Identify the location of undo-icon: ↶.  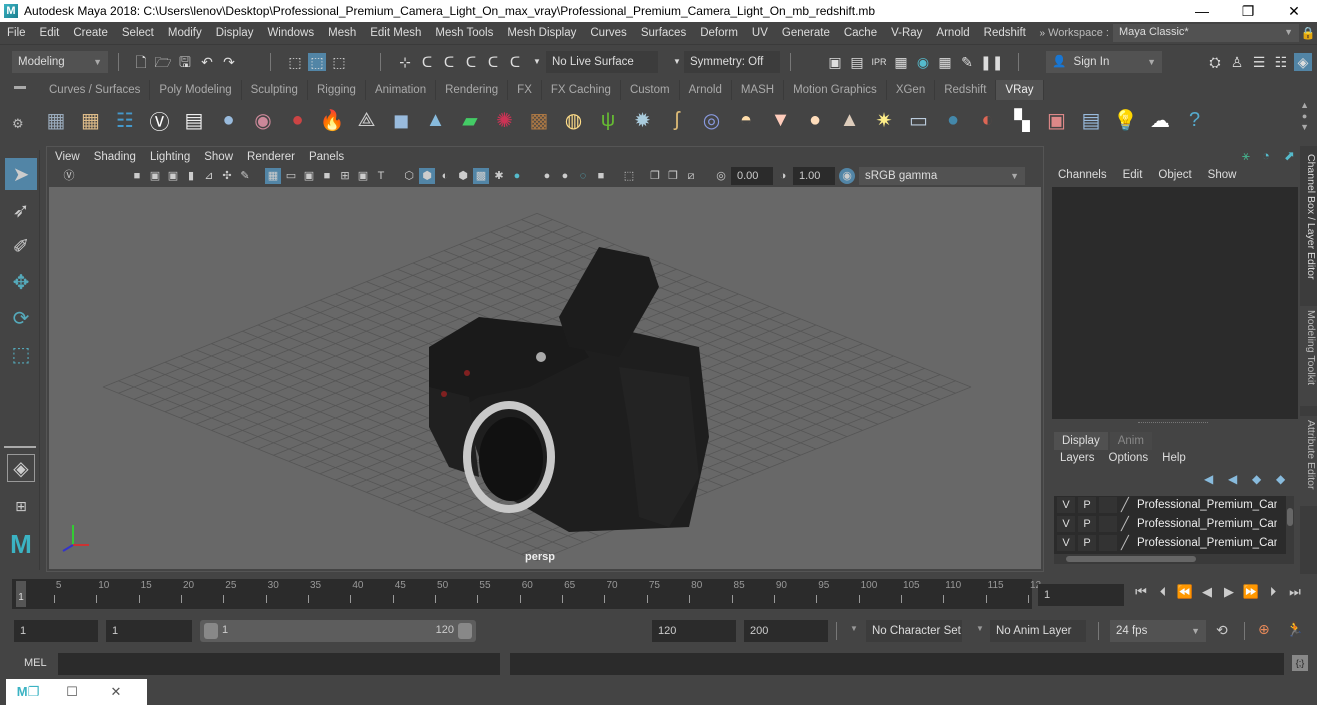
(207, 62).